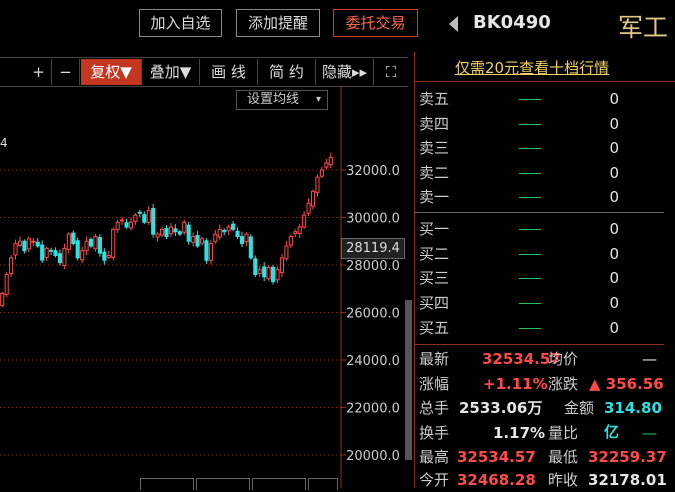 The height and width of the screenshot is (492, 675). What do you see at coordinates (563, 359) in the screenshot?
I see `avg-label: 均价` at bounding box center [563, 359].